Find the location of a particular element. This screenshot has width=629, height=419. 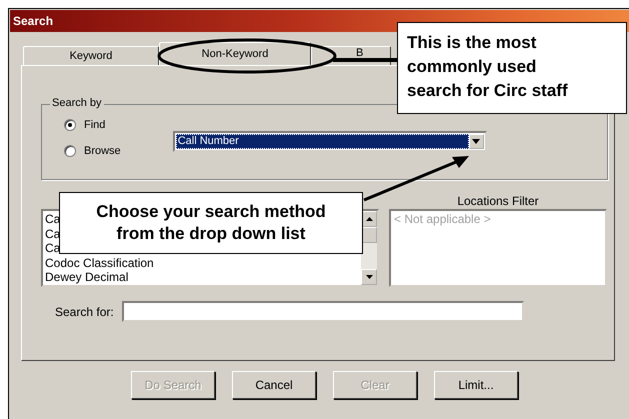

filter-label: Locations Filter is located at coordinates (498, 201).